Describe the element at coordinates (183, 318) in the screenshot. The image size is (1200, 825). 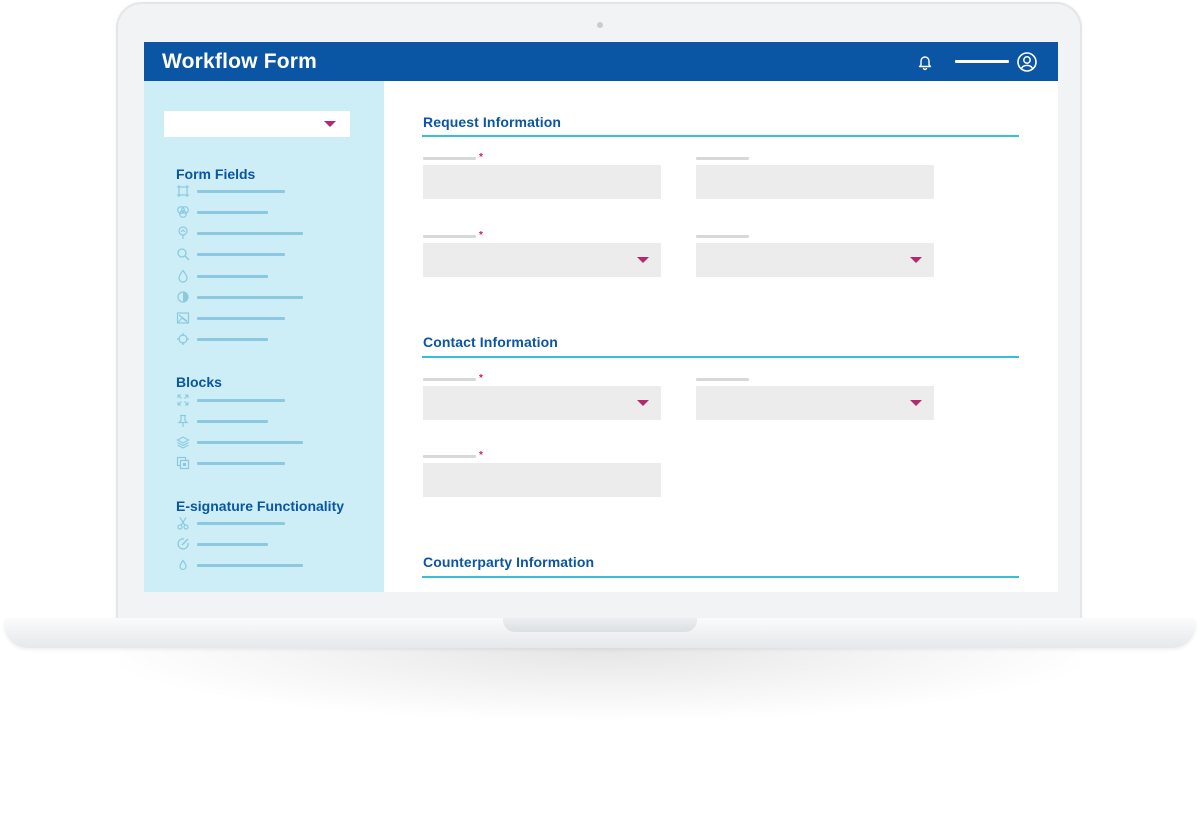
I see `image-icon` at that location.